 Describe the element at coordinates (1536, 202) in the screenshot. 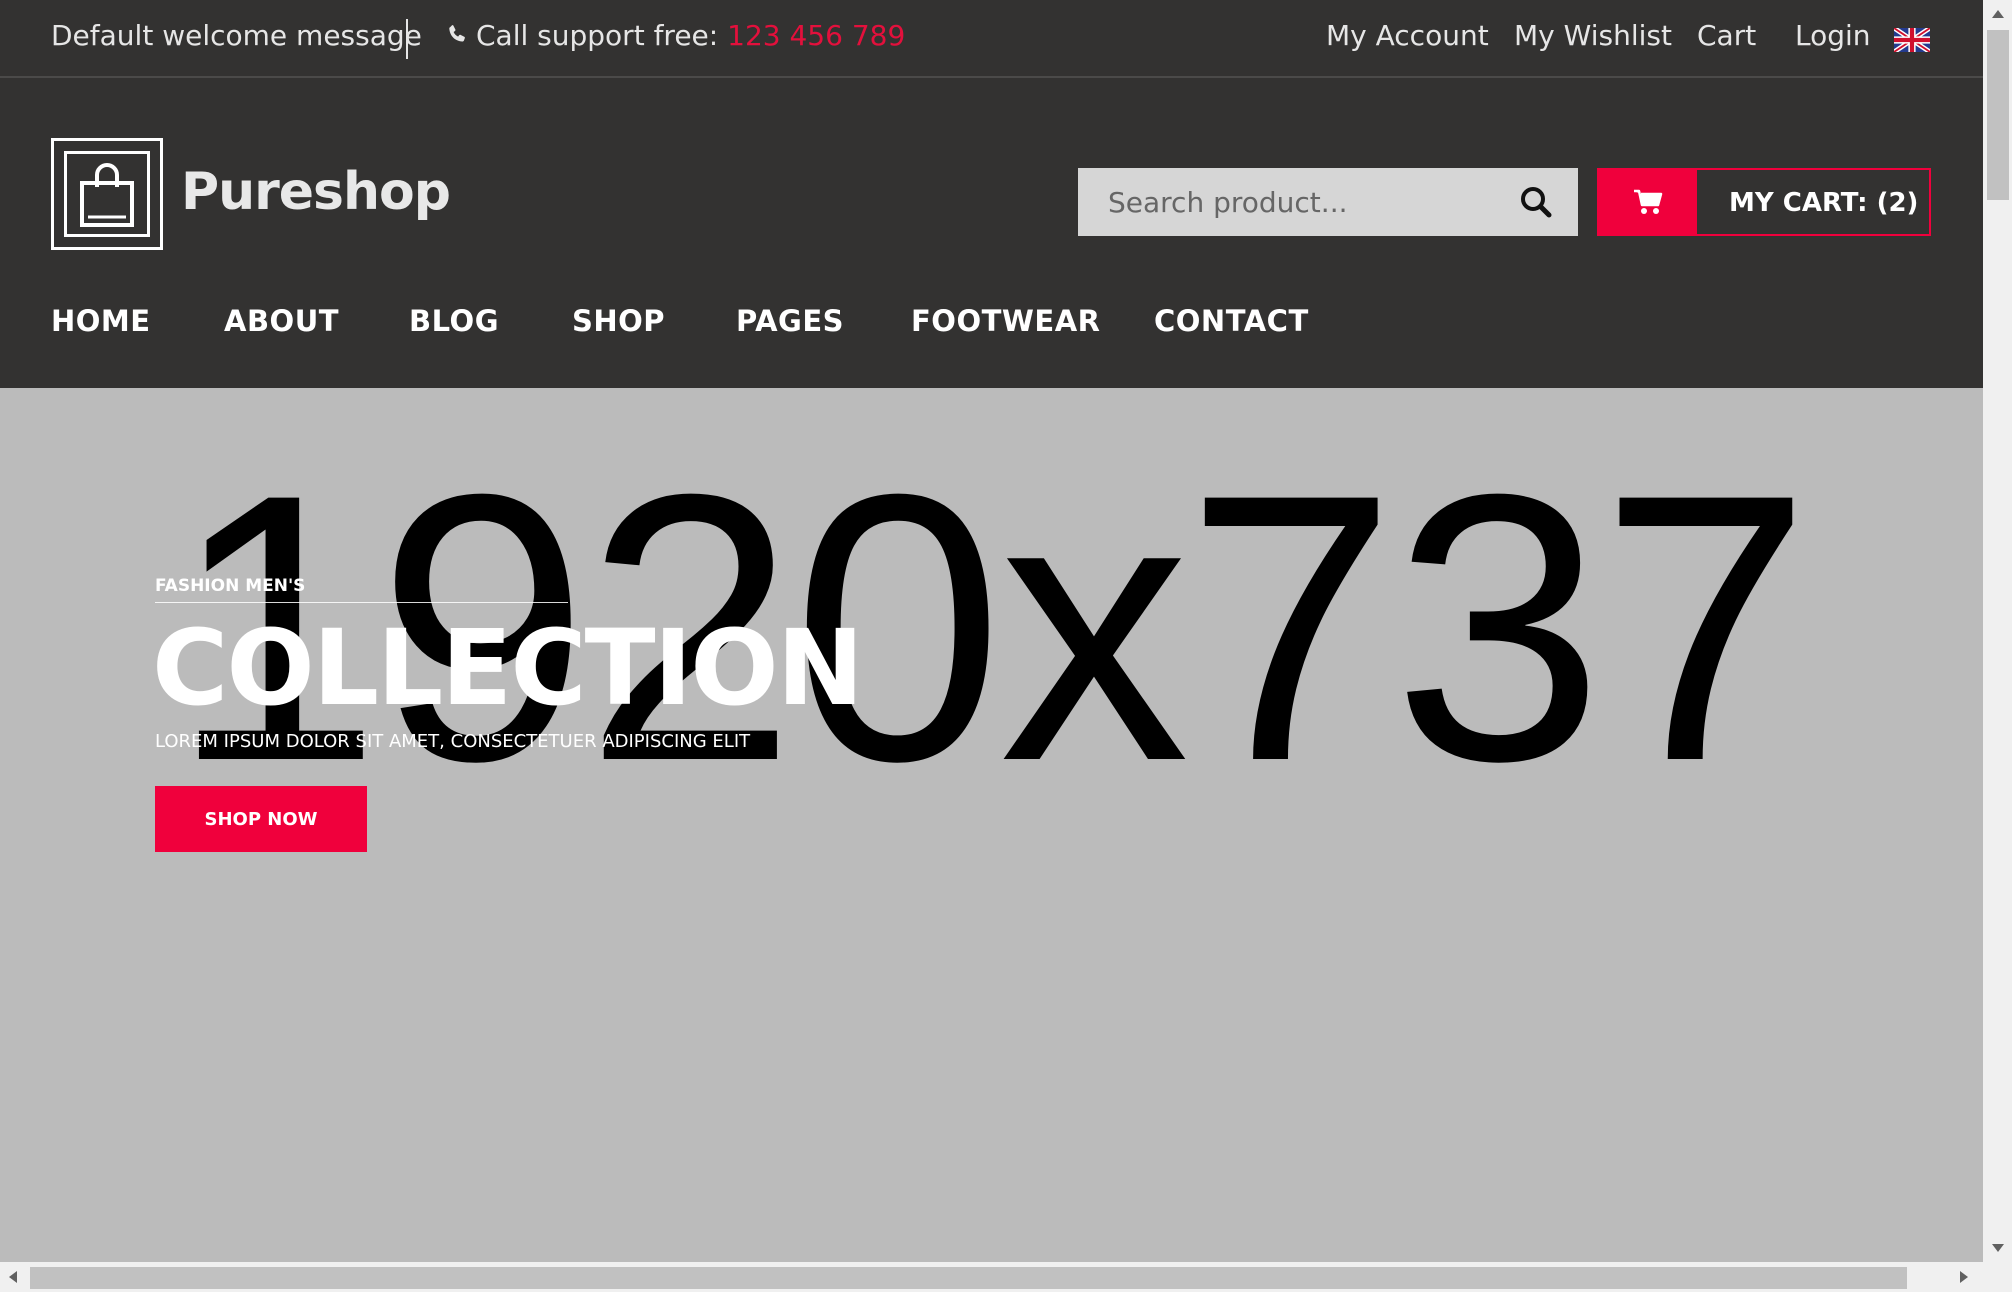

I see `search-icon` at that location.